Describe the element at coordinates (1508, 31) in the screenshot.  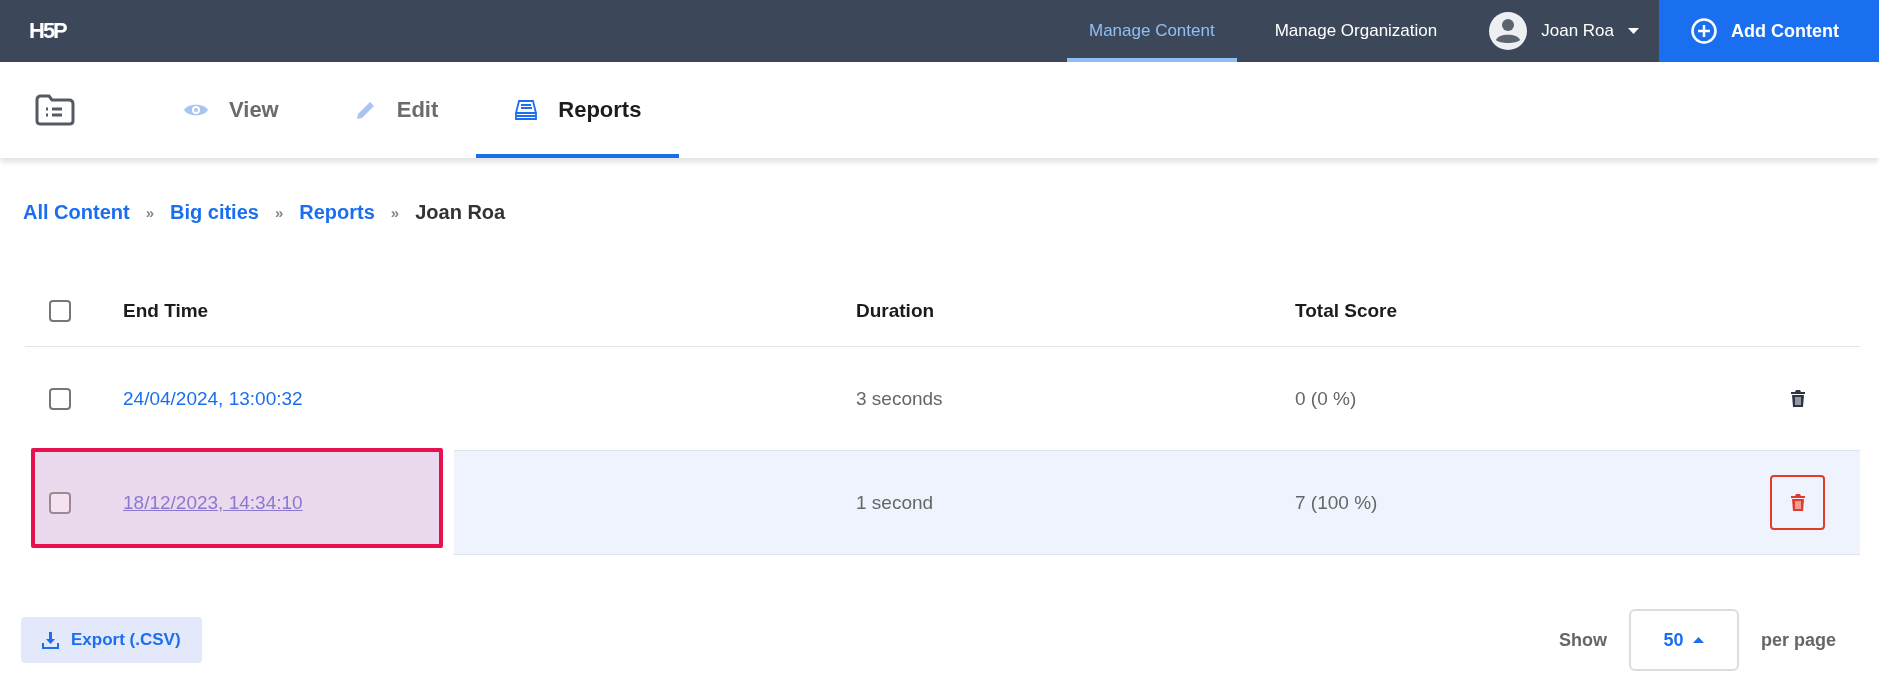
I see `avatar-icon` at that location.